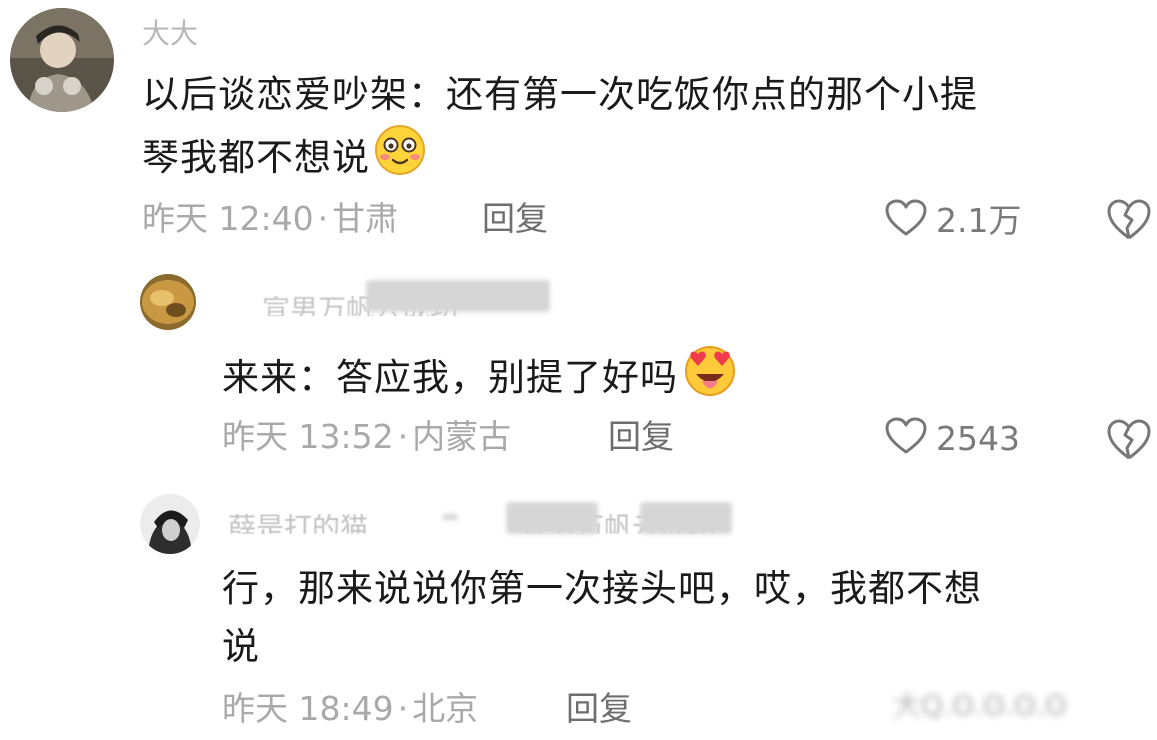  I want to click on comment-line: 以后谈恋爱吵架：还有第一次吃饭你点的那个小提, so click(560, 94).